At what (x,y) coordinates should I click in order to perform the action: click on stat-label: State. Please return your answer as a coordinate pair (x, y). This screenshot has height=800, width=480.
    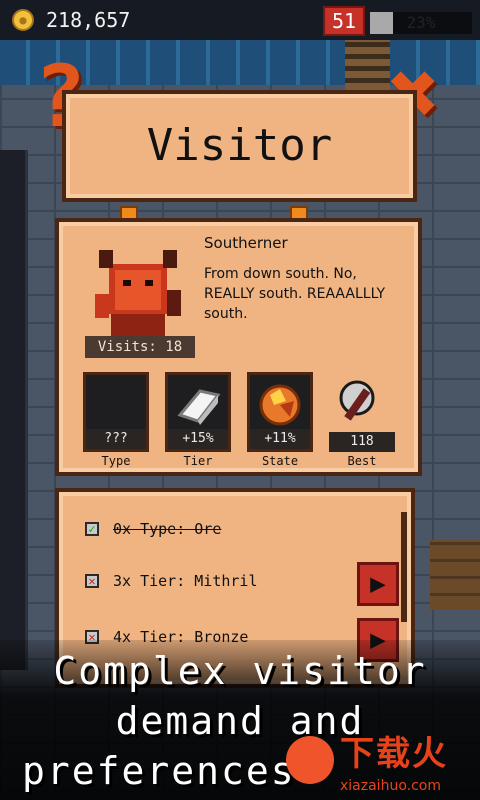
    Looking at the image, I should click on (280, 461).